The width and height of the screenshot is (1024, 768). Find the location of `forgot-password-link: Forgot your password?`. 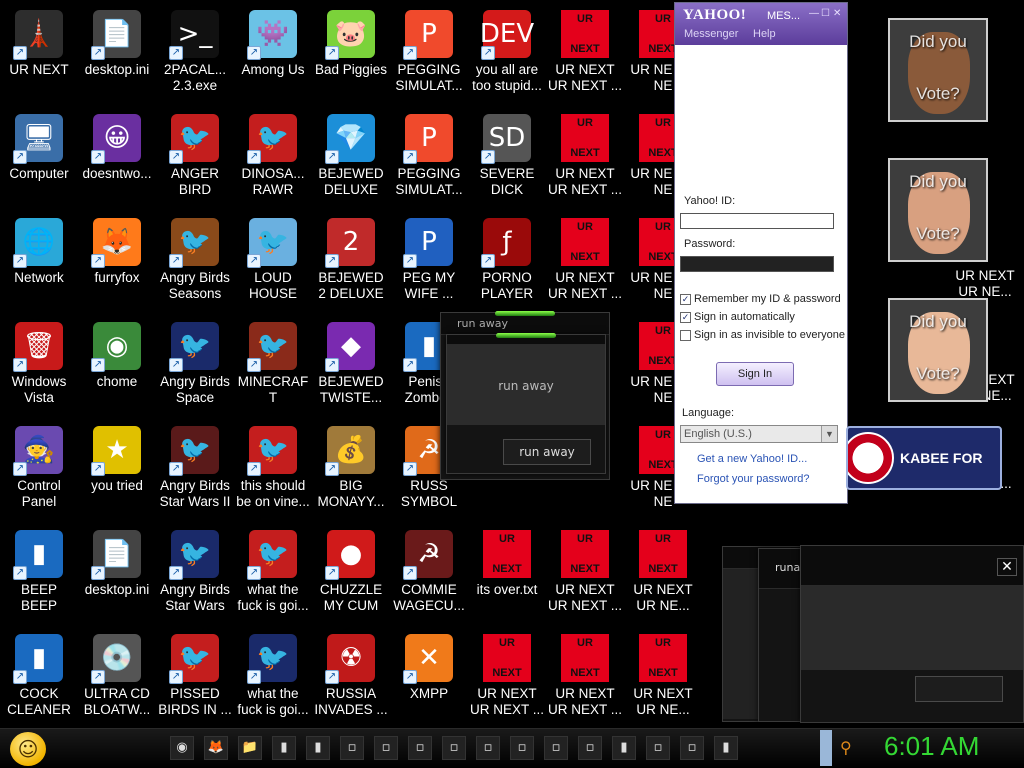

forgot-password-link: Forgot your password? is located at coordinates (753, 479).